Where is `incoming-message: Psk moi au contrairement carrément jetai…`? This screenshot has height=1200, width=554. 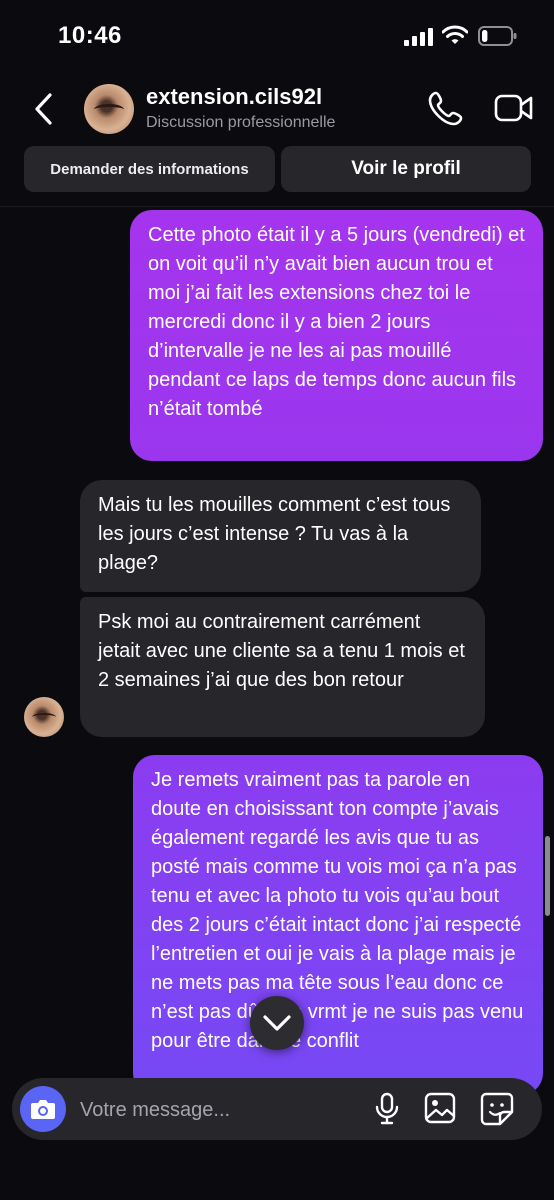
incoming-message: Psk moi au contrairement carrément jetai… is located at coordinates (282, 667).